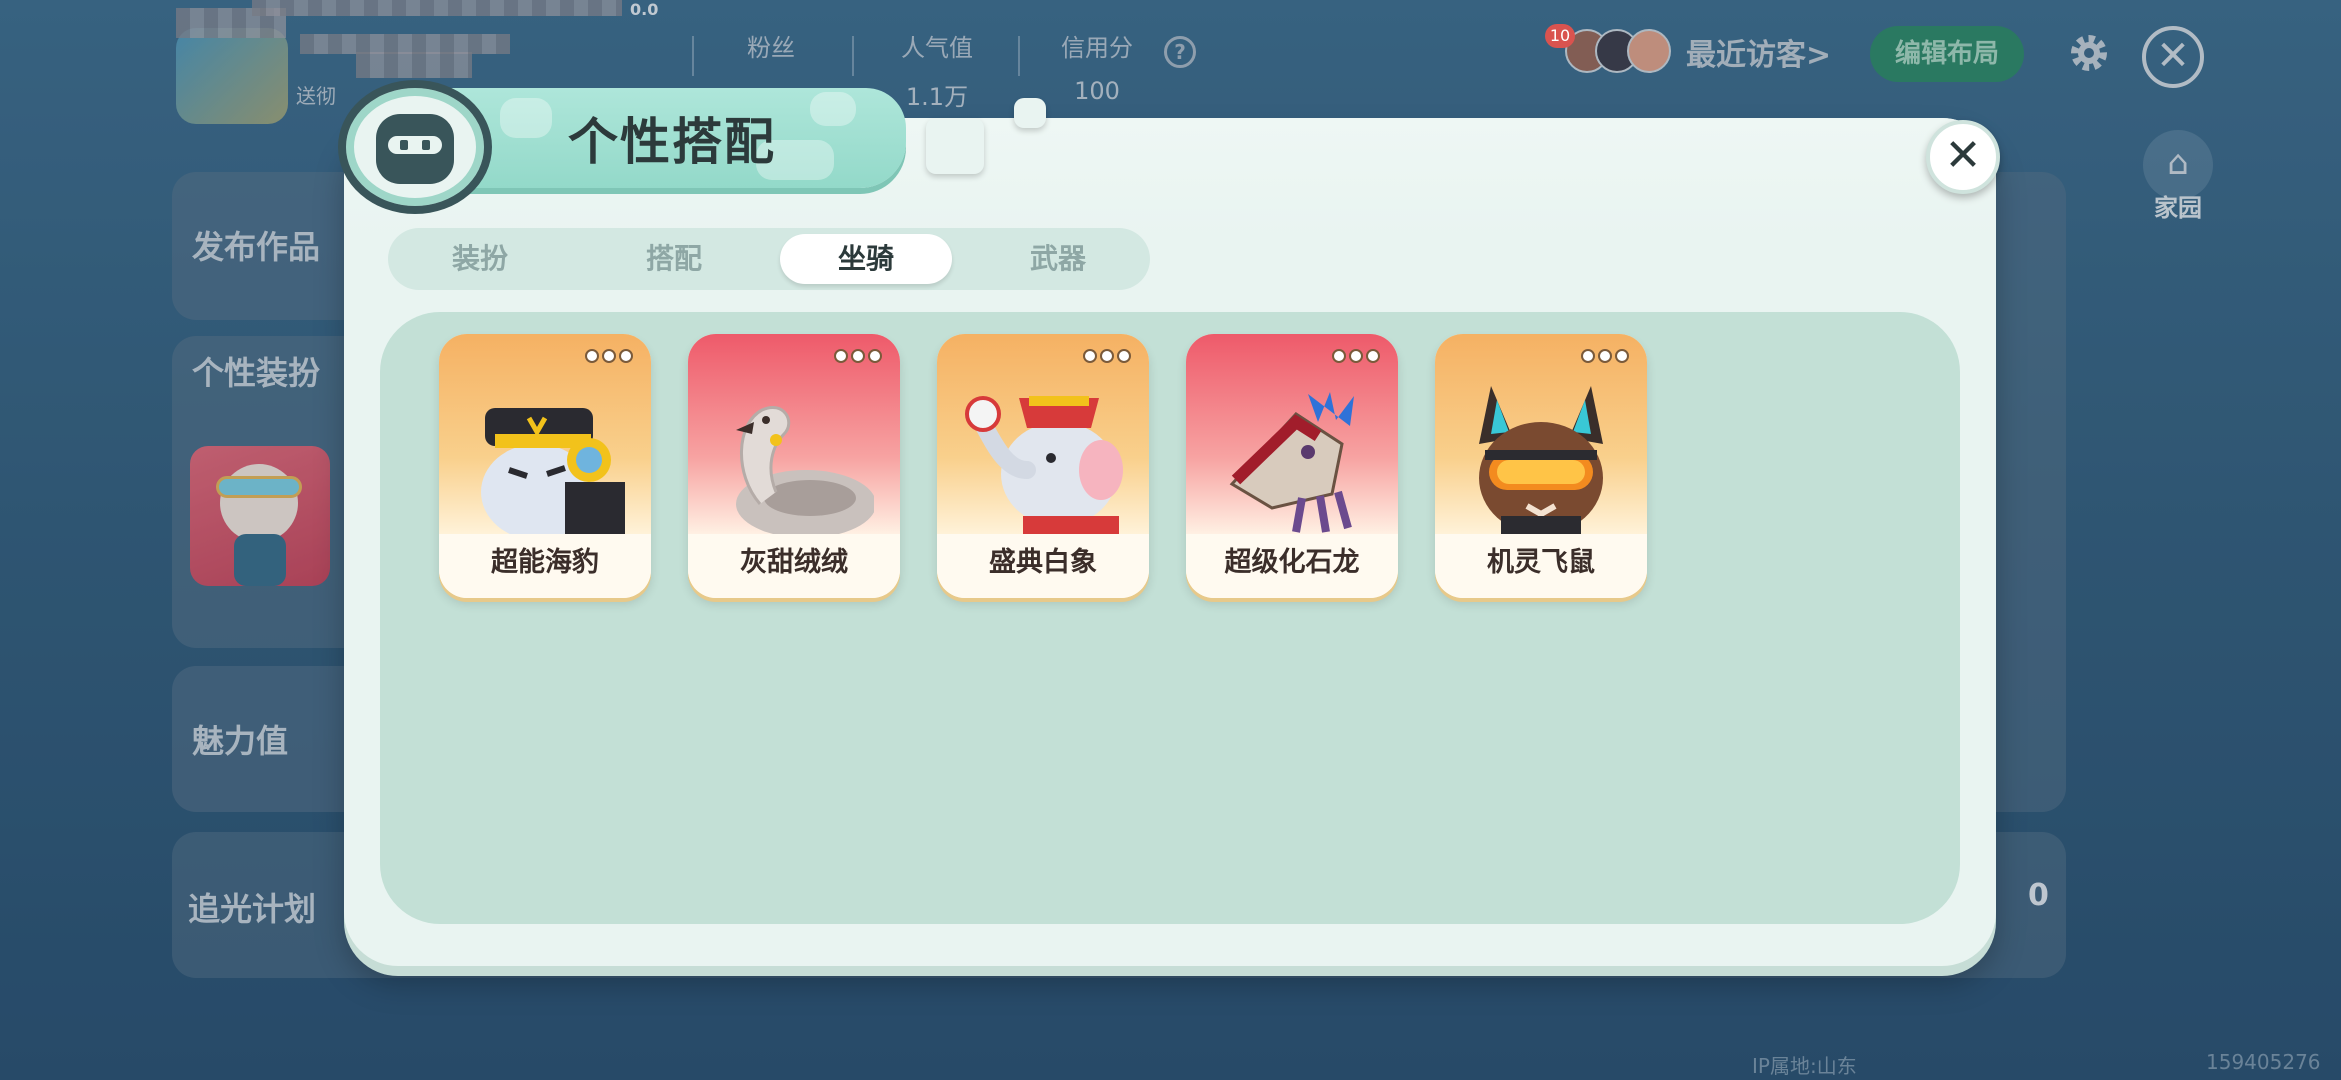  Describe the element at coordinates (1649, 51) in the screenshot. I see `visitor-avatar` at that location.